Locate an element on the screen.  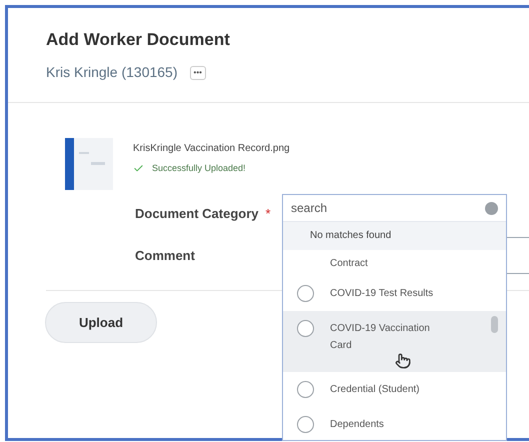
worker-link: Kris Kringle (130165) is located at coordinates (112, 72).